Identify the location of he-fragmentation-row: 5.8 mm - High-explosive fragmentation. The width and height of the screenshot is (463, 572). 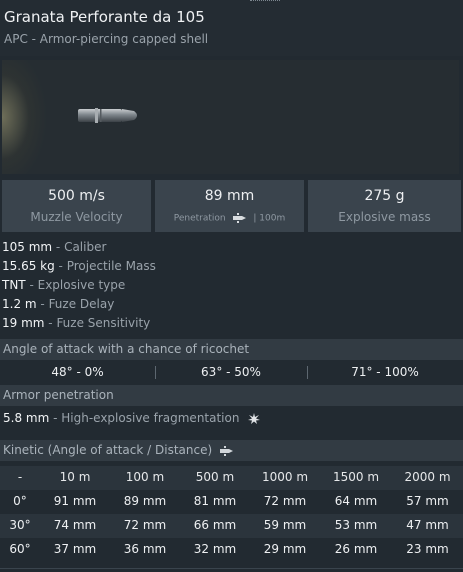
(132, 418).